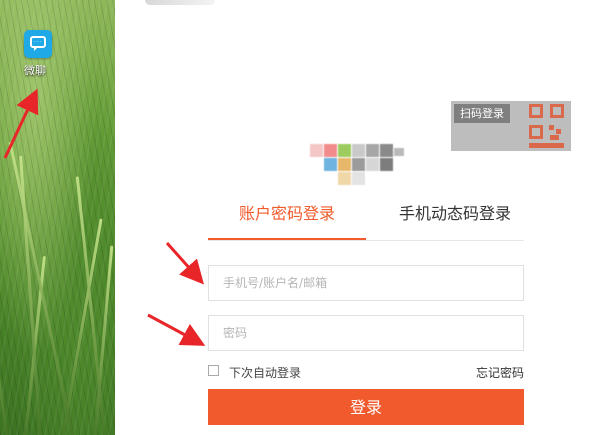 The height and width of the screenshot is (435, 614). I want to click on window-edge, so click(180, 2).